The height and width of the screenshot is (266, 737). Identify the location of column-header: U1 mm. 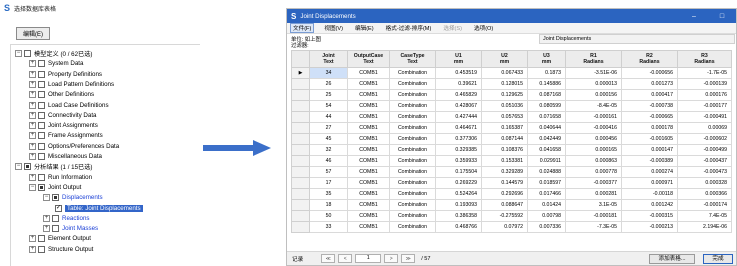
(458, 59).